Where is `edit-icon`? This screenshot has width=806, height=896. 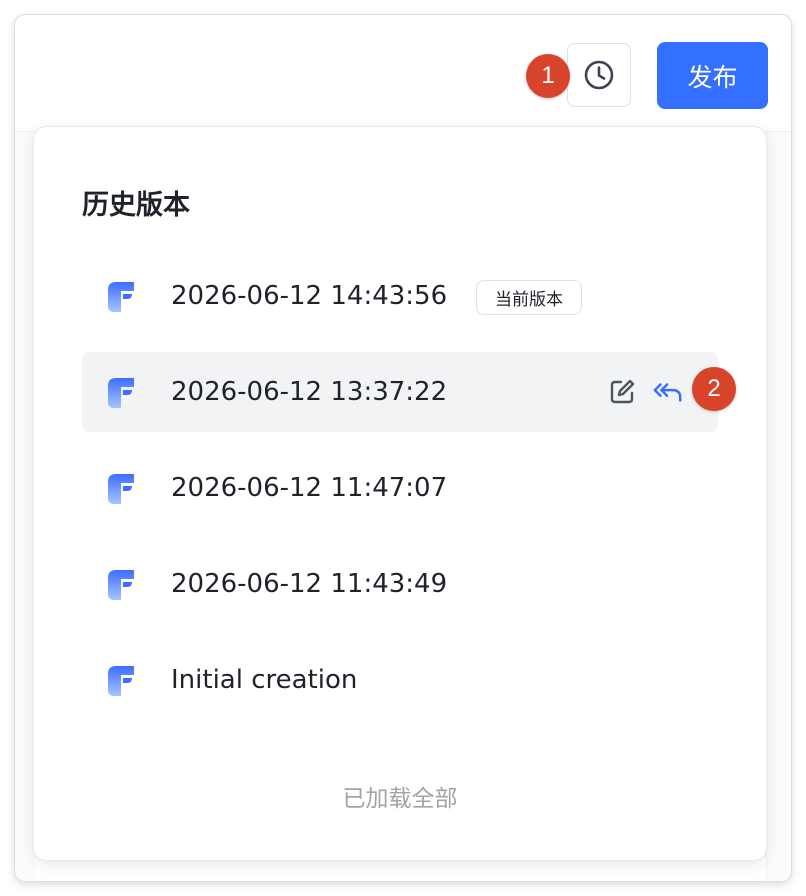
edit-icon is located at coordinates (622, 391).